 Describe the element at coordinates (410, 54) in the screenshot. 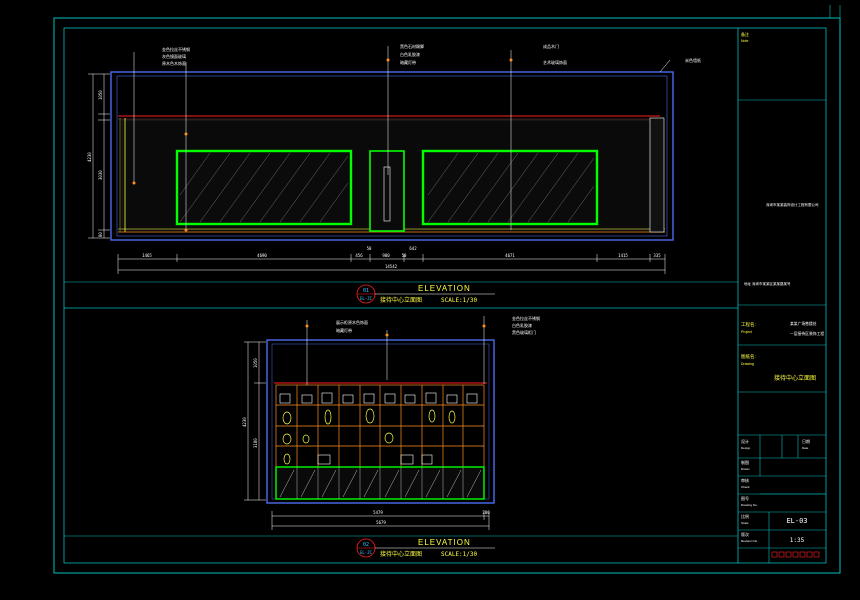

I see `note-top-5: 白色乳胶漆` at that location.